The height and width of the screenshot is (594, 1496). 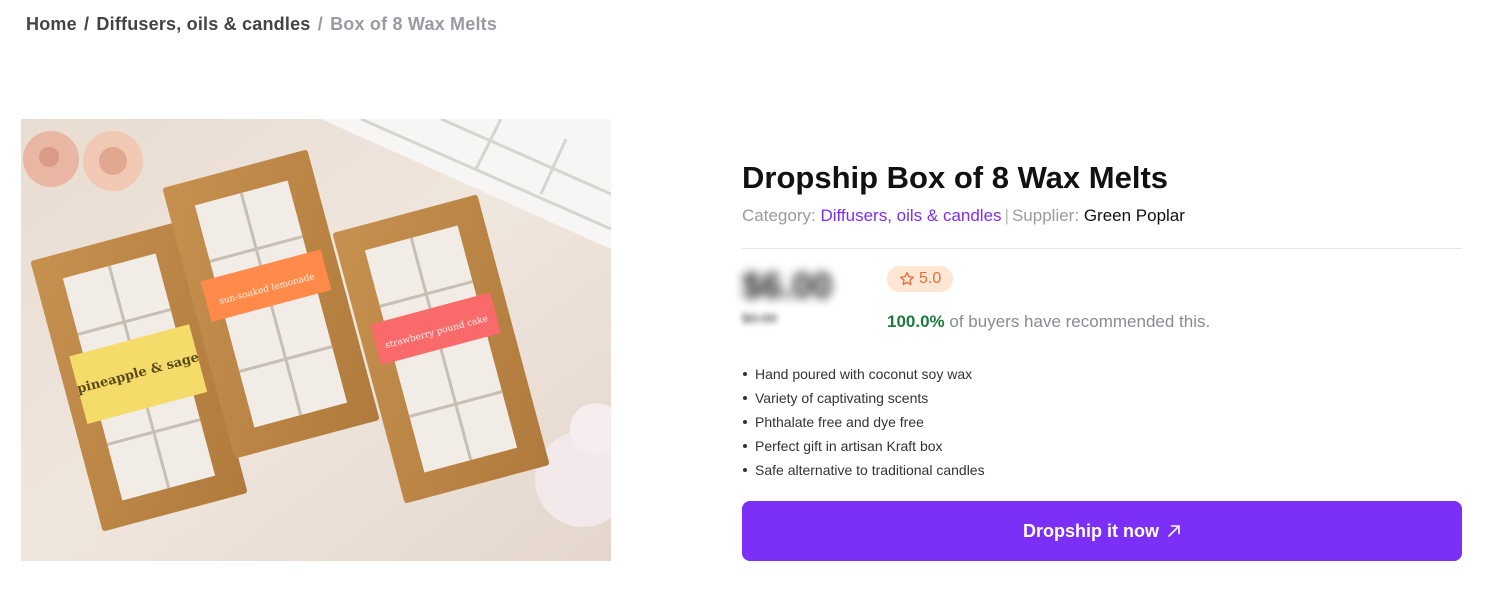 I want to click on supplier-label: Supplier:, so click(x=1045, y=215).